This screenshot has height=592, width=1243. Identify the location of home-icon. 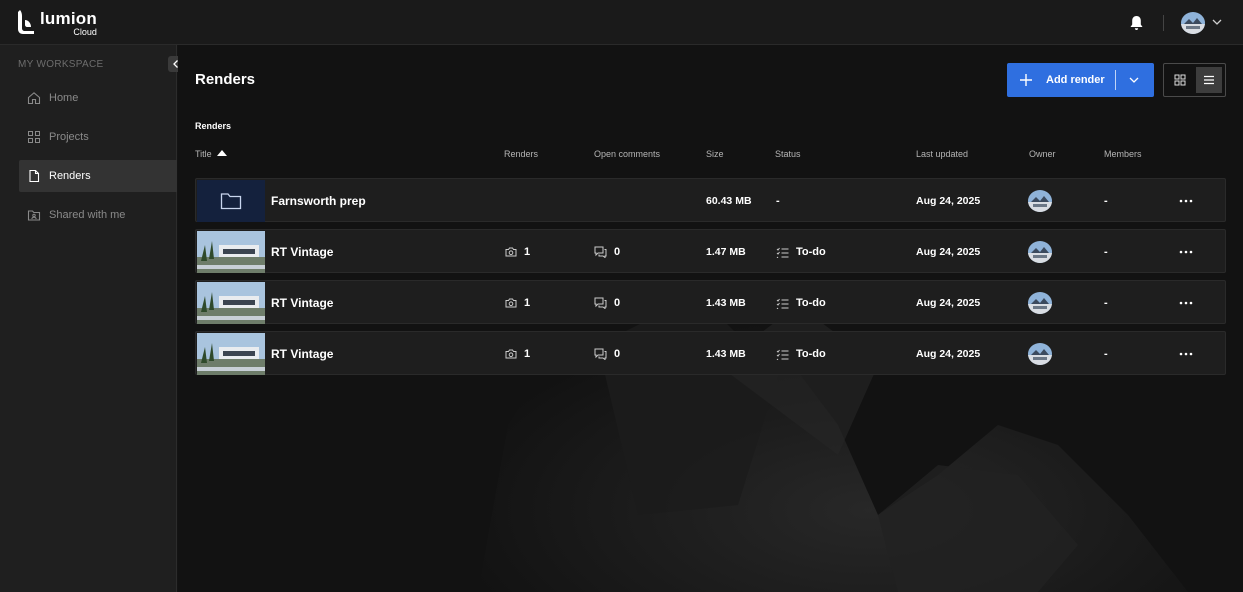
(34, 98).